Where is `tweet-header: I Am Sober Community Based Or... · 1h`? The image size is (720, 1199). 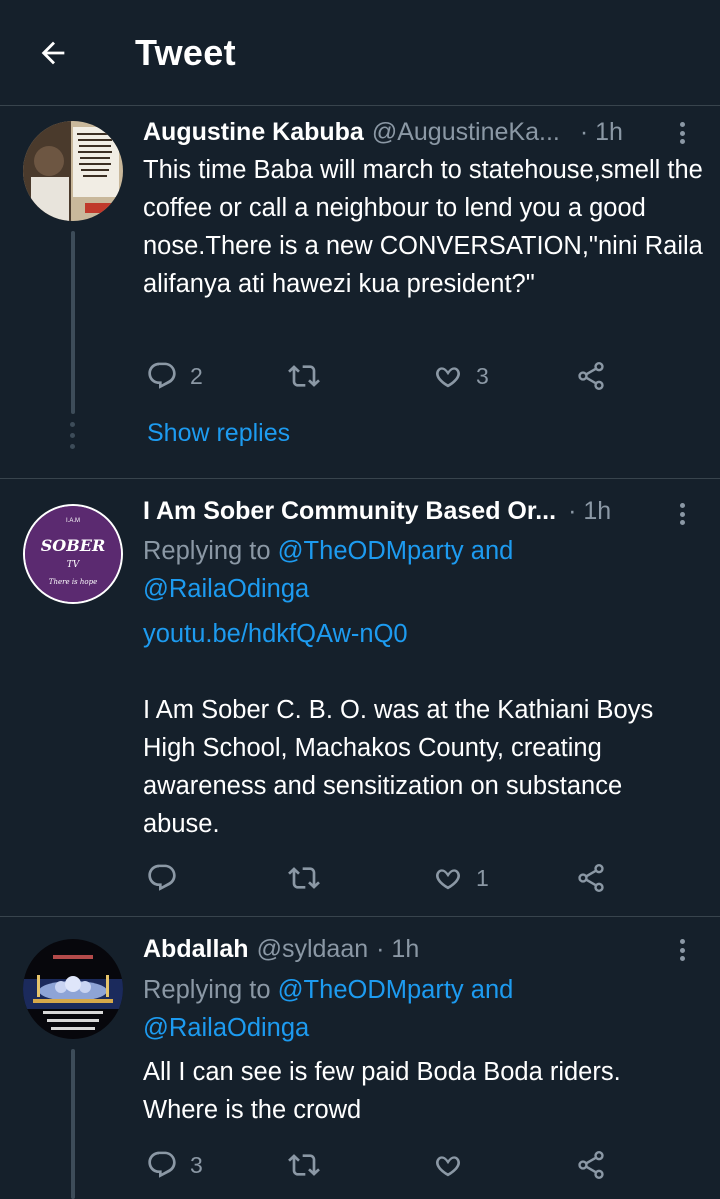
tweet-header: I Am Sober Community Based Or... · 1h is located at coordinates (401, 511).